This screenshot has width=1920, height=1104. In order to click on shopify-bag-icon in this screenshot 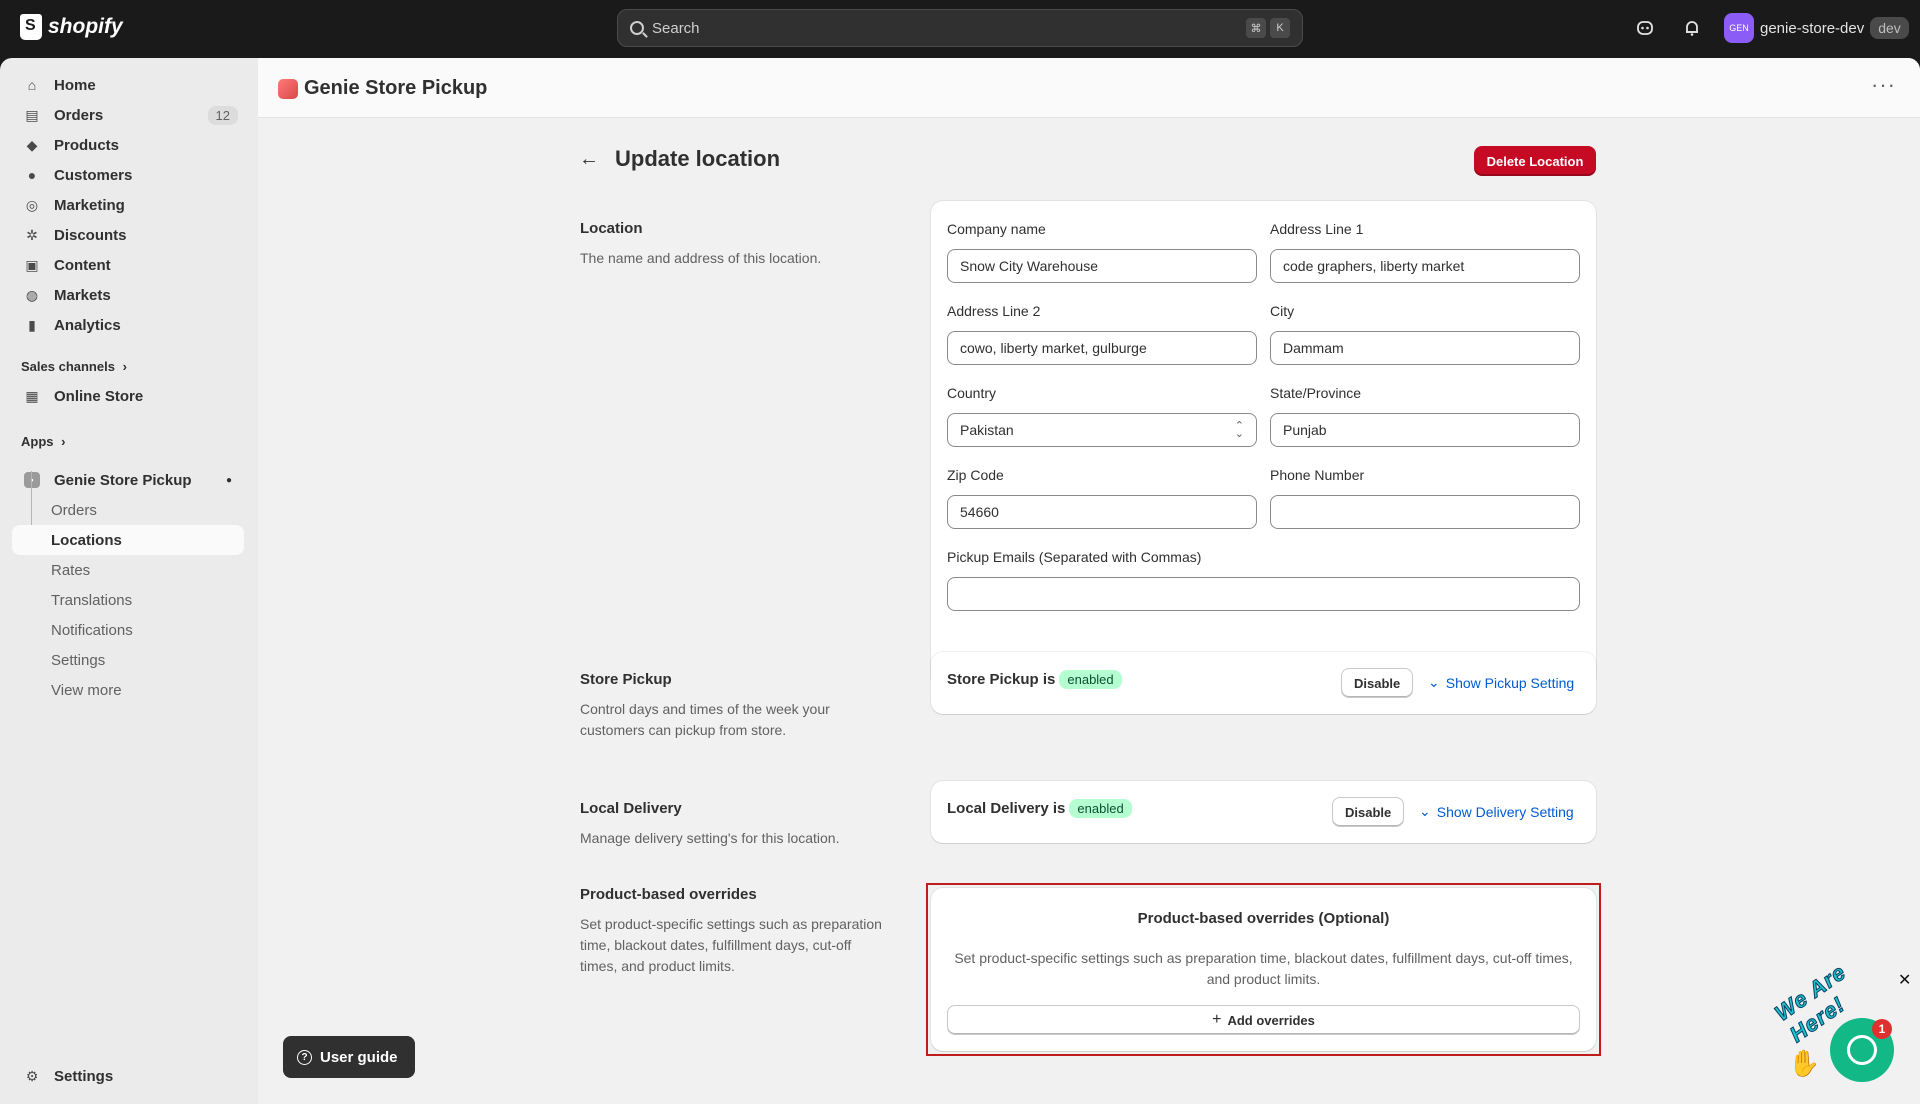, I will do `click(31, 27)`.